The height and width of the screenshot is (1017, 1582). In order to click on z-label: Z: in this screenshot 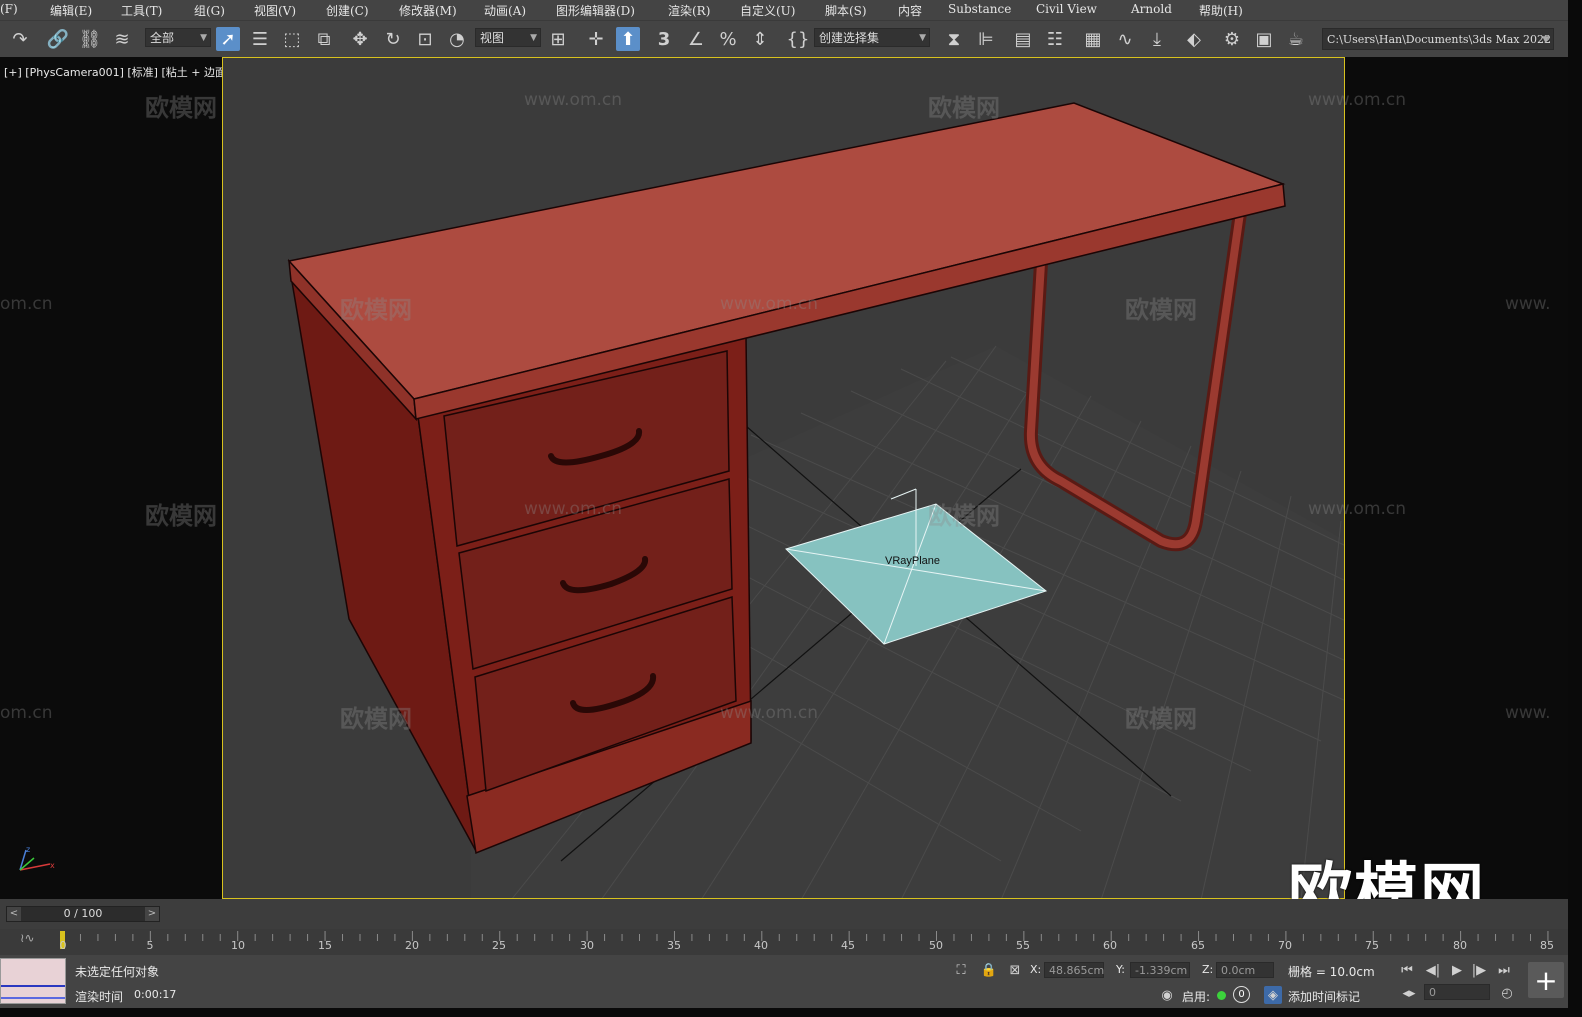, I will do `click(1208, 969)`.